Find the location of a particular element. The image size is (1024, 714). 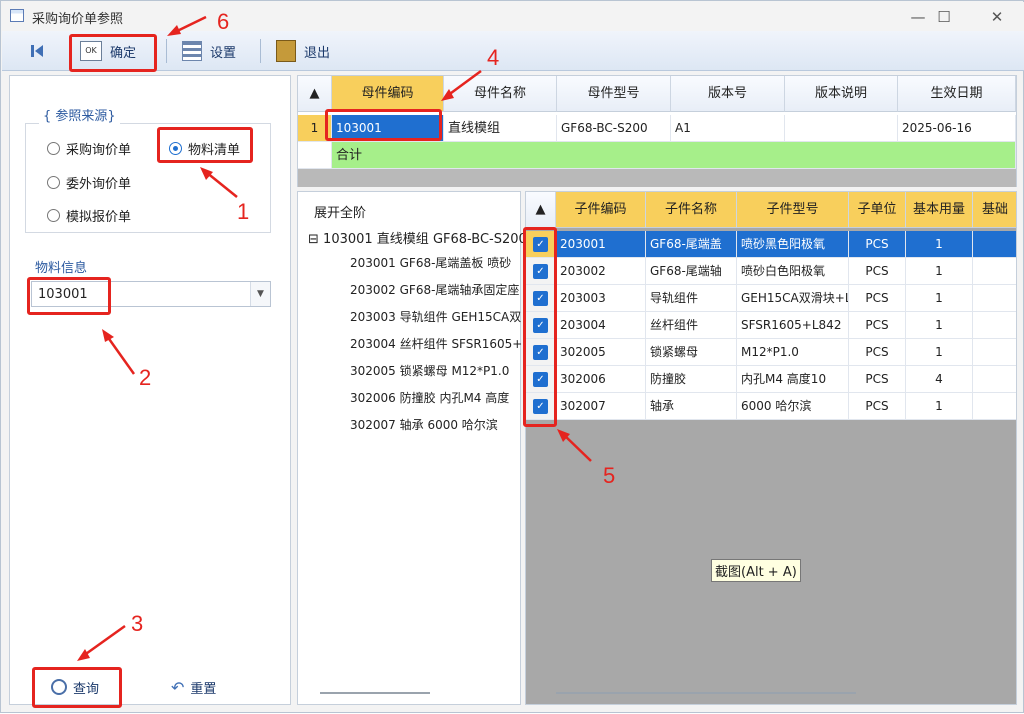

annotation-number-1: 1 is located at coordinates (243, 211).